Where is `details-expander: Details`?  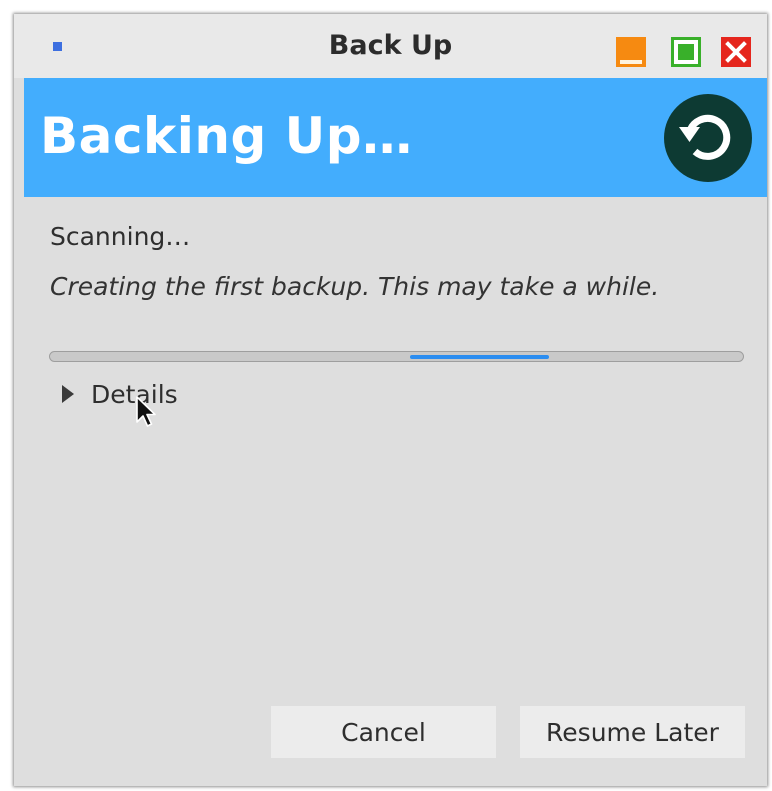
details-expander: Details is located at coordinates (120, 394).